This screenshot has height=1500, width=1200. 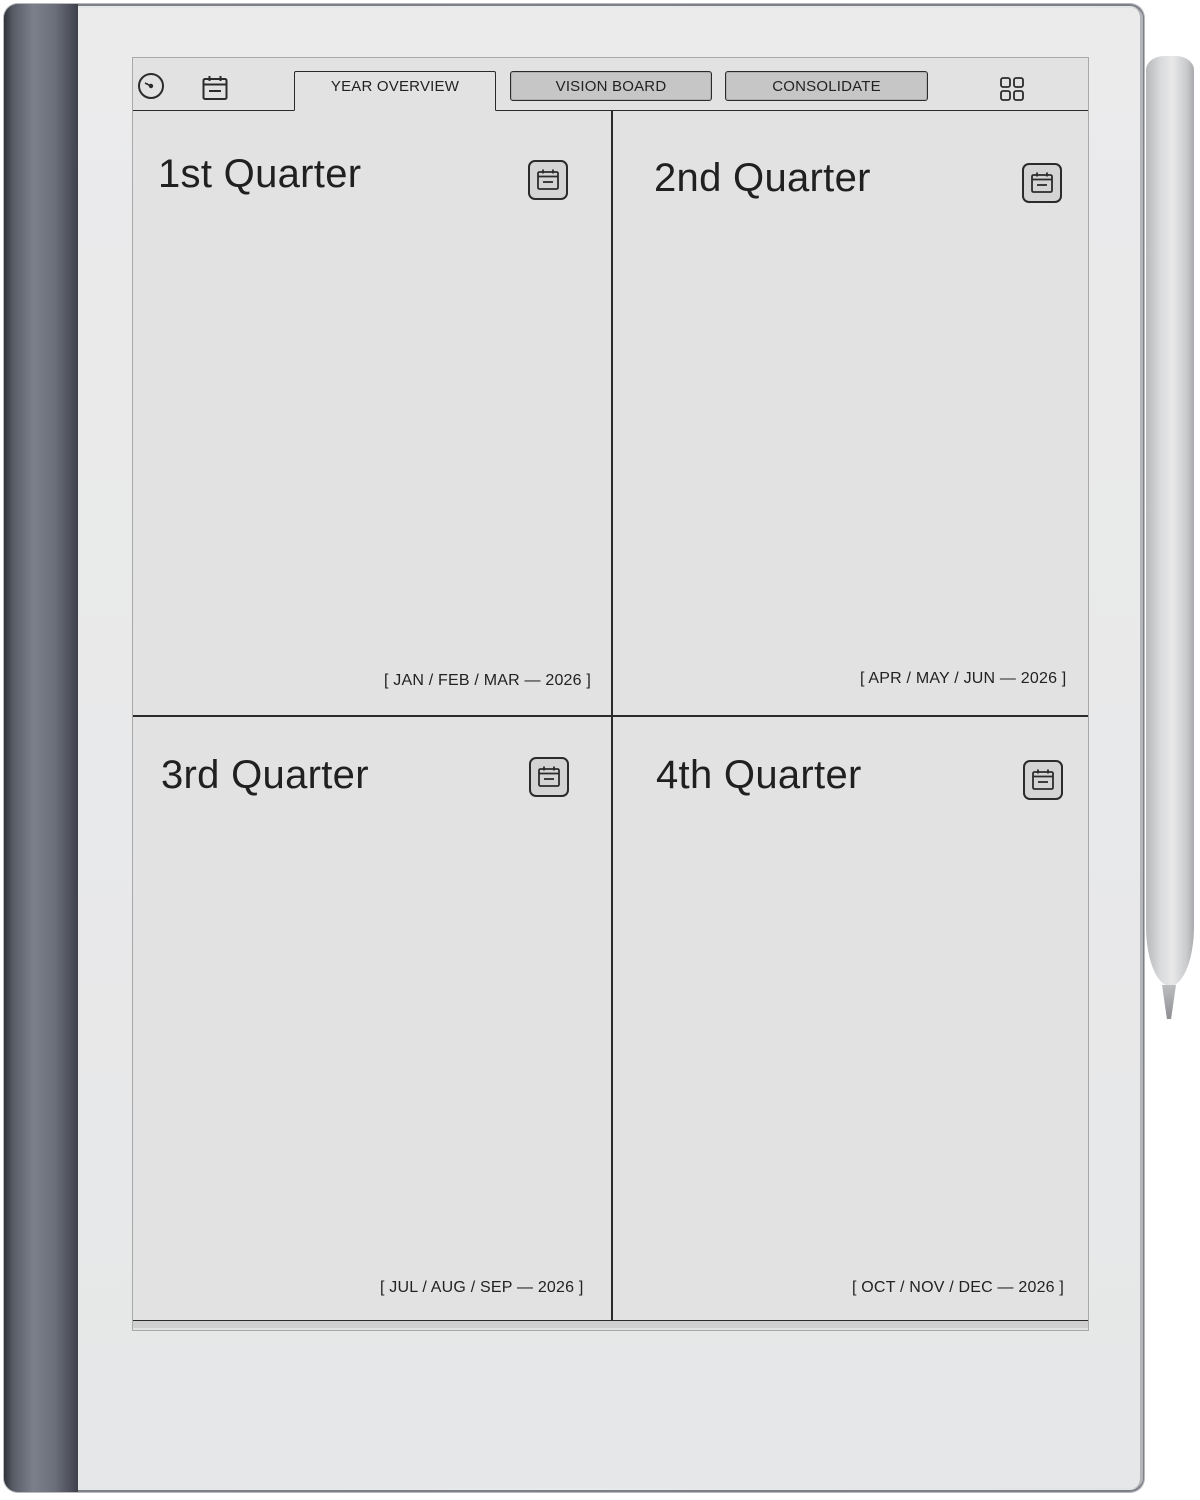 I want to click on bottom-border, so click(x=610, y=1324).